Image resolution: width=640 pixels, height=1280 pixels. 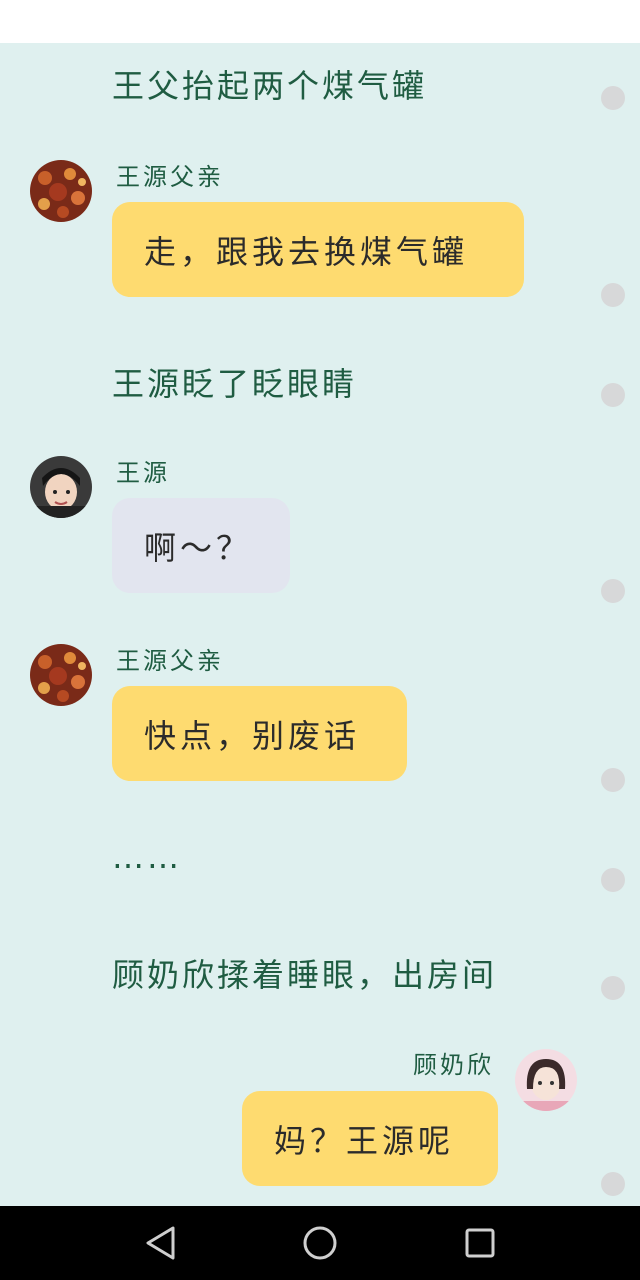 I want to click on message-bubble: 走，跟我去换煤气罐, so click(x=318, y=249).